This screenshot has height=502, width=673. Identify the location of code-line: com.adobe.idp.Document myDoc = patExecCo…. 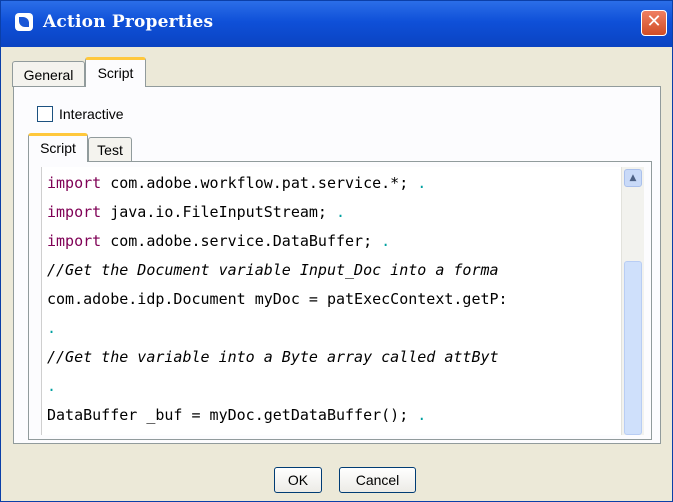
(277, 299).